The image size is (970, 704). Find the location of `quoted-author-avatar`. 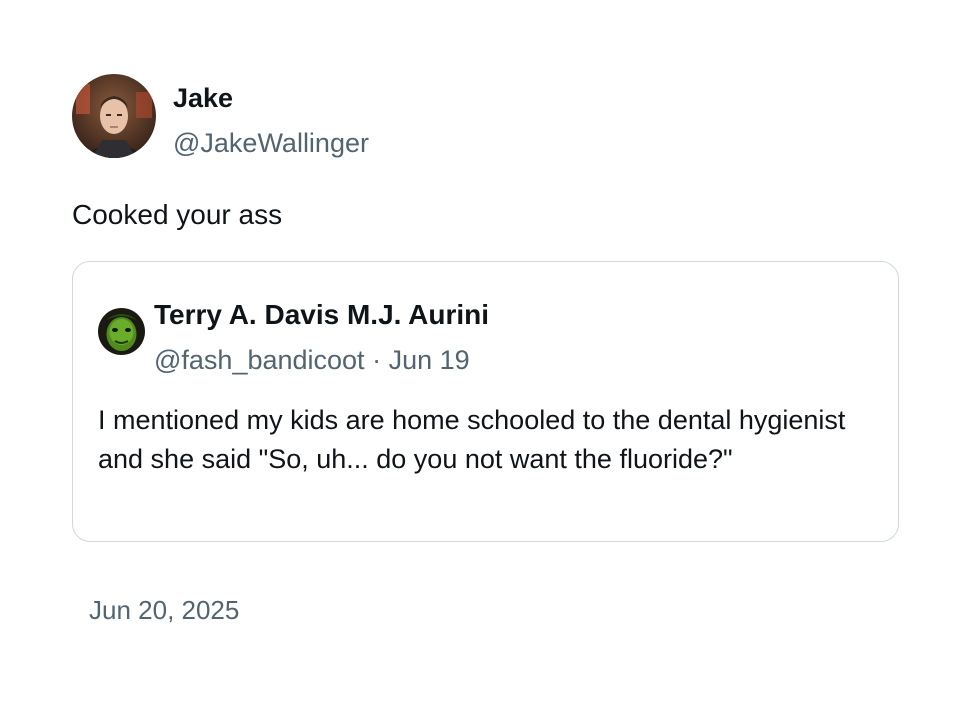

quoted-author-avatar is located at coordinates (121, 331).